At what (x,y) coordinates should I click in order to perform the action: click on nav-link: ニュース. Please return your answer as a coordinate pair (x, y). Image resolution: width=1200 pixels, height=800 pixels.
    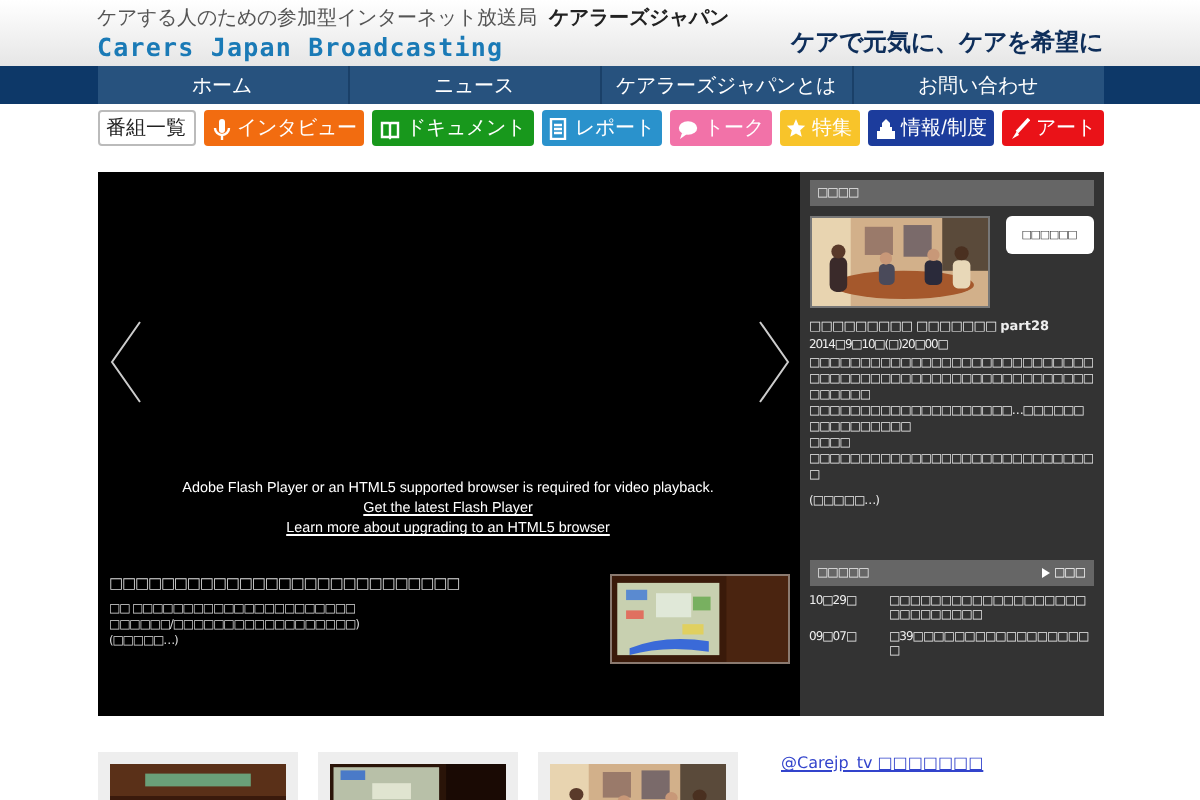
    Looking at the image, I should click on (475, 85).